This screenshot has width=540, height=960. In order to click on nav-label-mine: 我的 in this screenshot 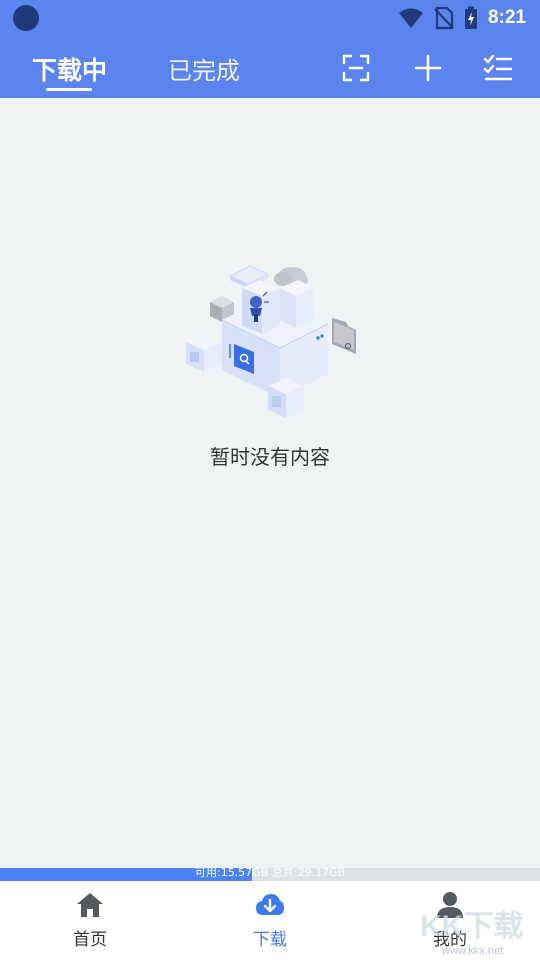, I will do `click(450, 940)`.